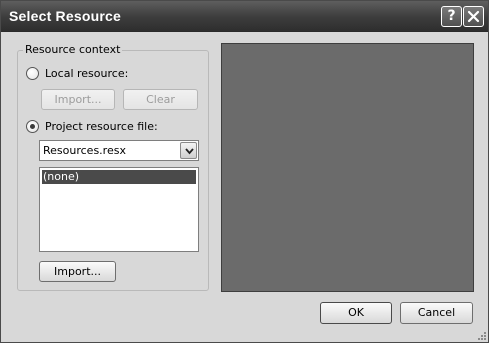 This screenshot has height=343, width=489. I want to click on close-icon, so click(473, 16).